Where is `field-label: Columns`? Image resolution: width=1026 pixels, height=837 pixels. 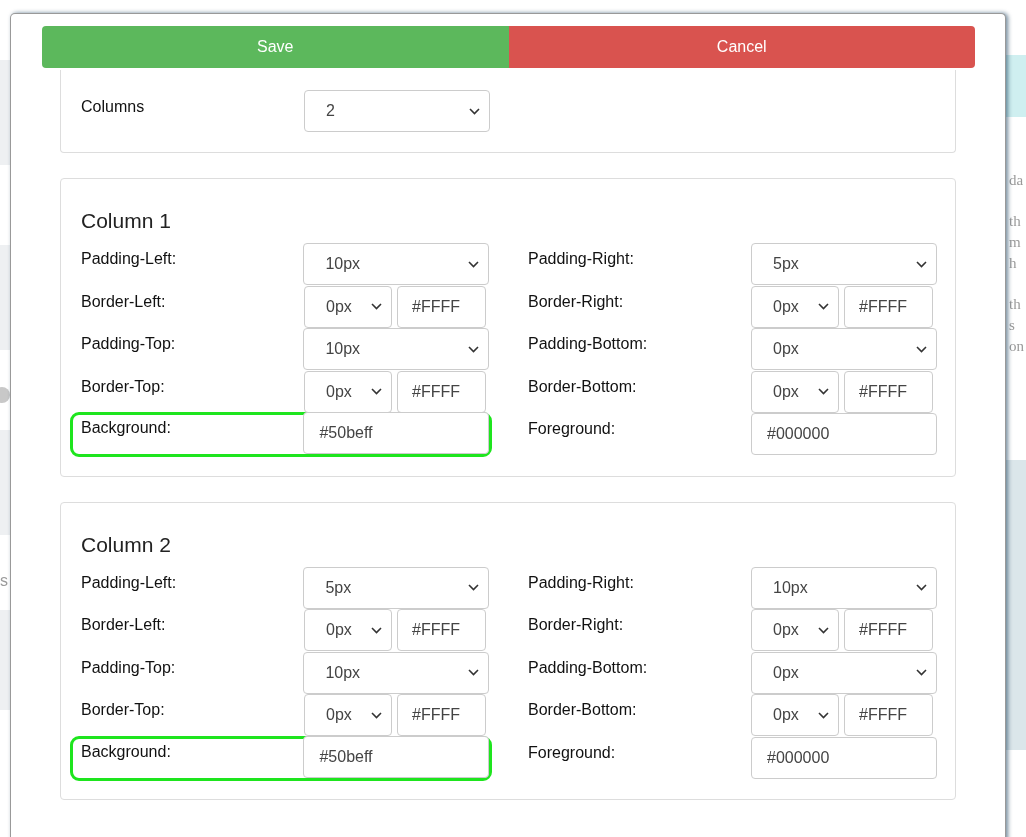
field-label: Columns is located at coordinates (113, 106).